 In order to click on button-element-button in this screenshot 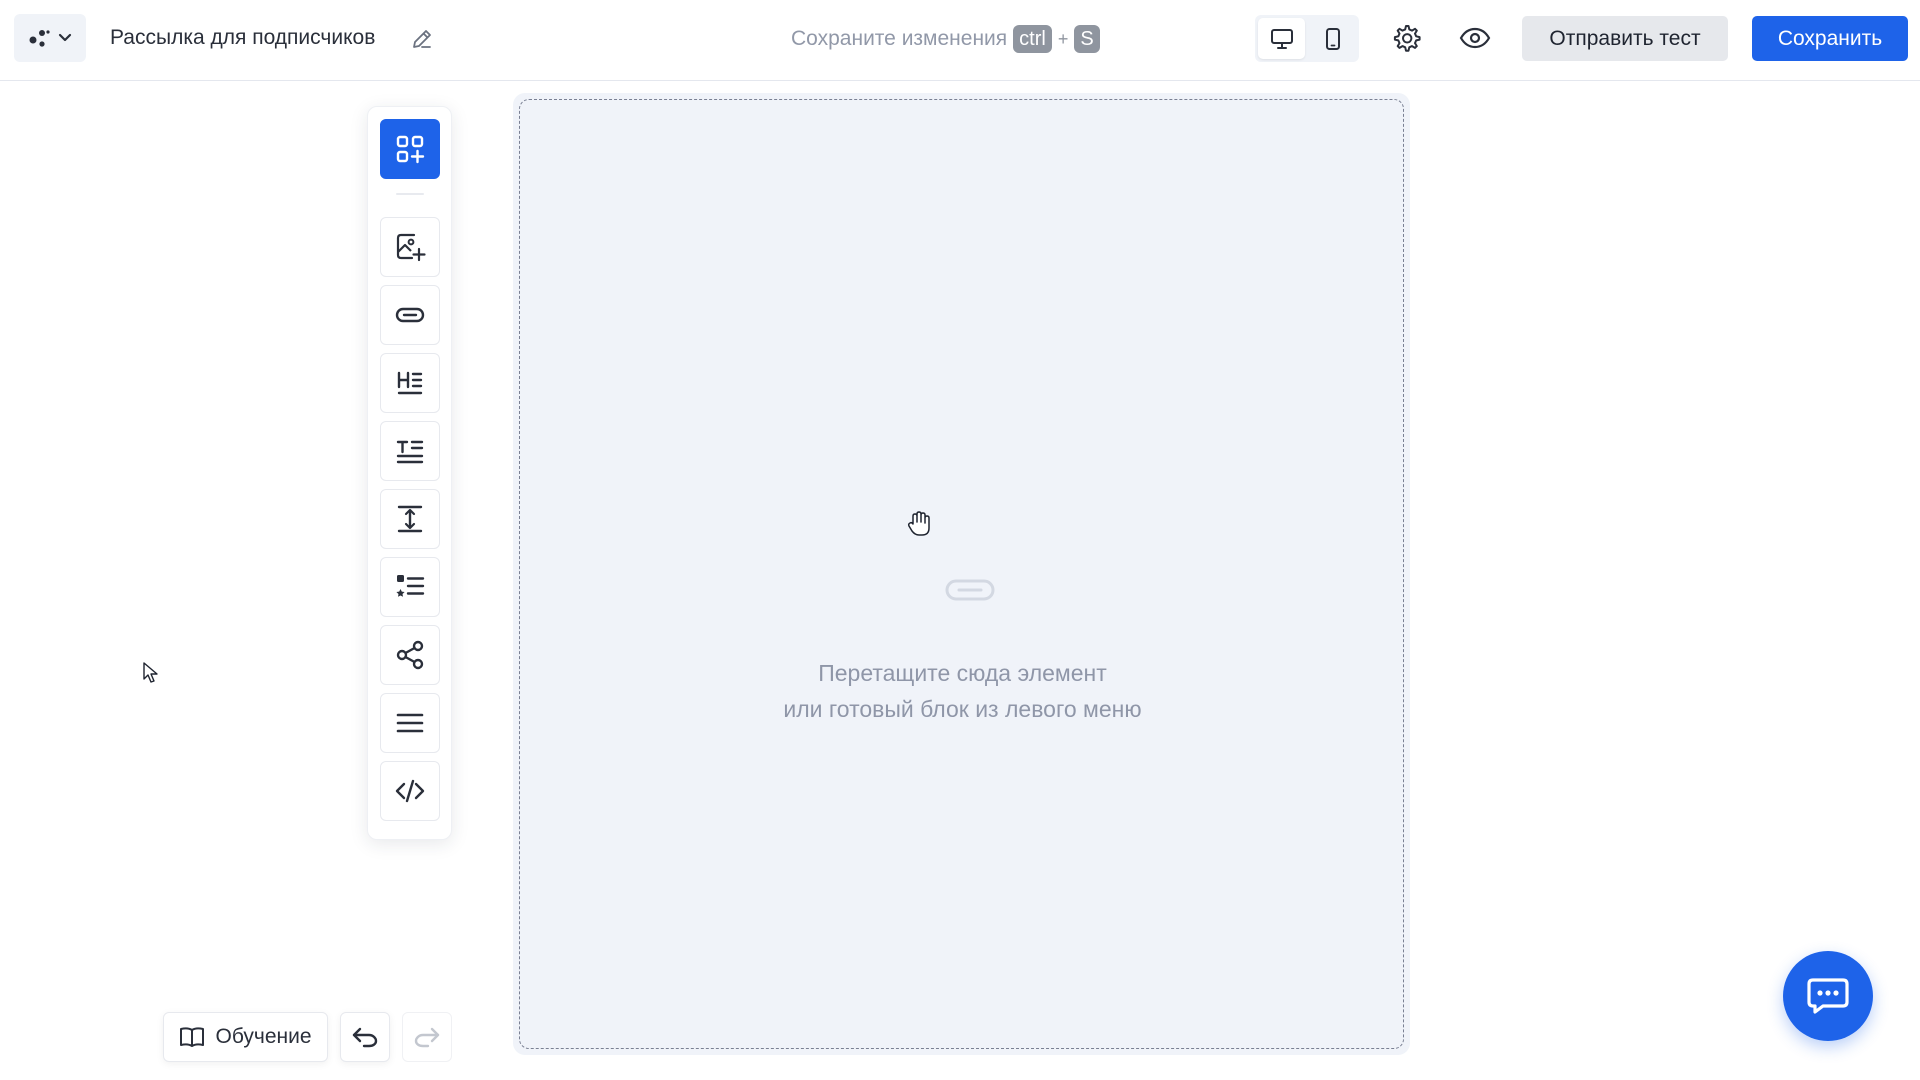, I will do `click(410, 315)`.